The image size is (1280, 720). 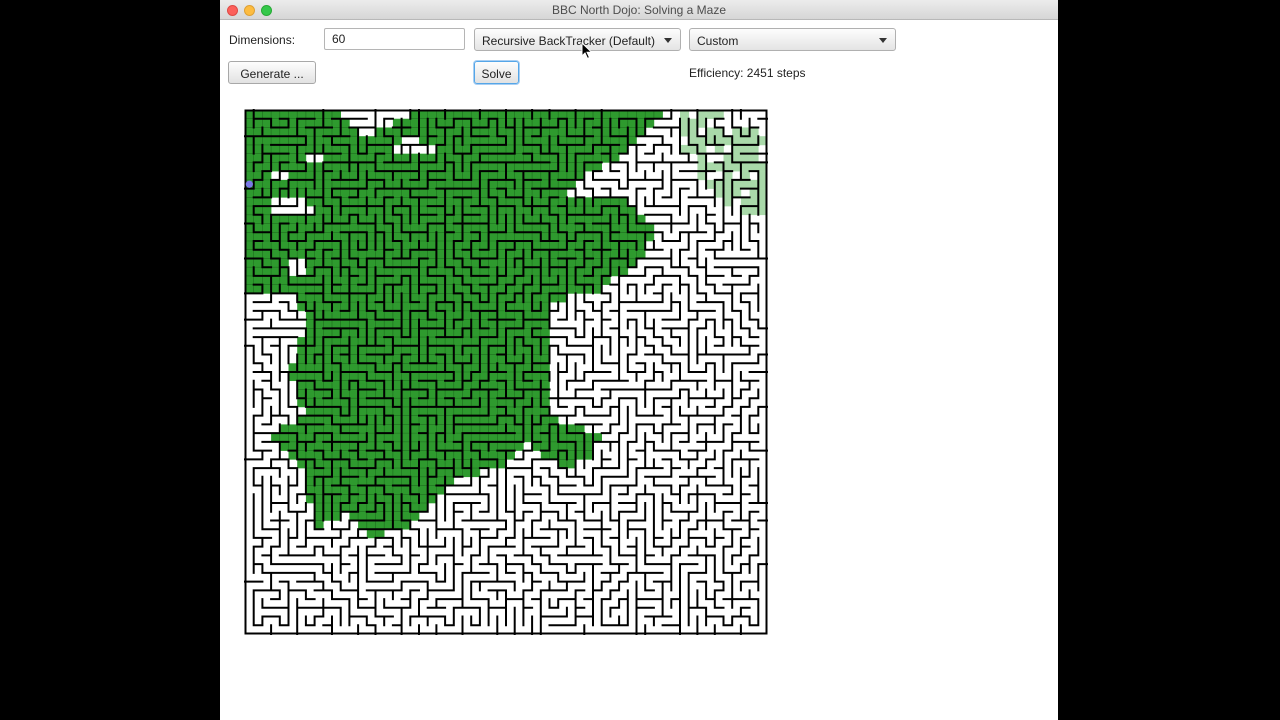 I want to click on solver-dropdown: Custom, so click(x=792, y=39).